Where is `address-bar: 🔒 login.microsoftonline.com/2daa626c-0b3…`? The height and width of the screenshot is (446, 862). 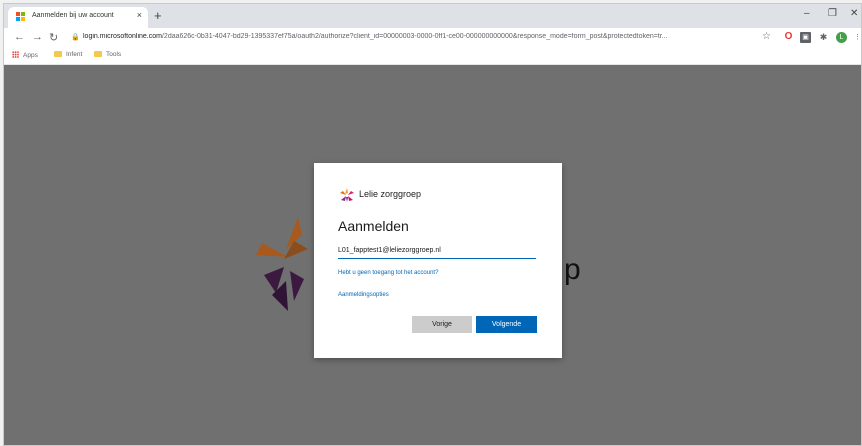 address-bar: 🔒 login.microsoftonline.com/2daa626c-0b3… is located at coordinates (417, 37).